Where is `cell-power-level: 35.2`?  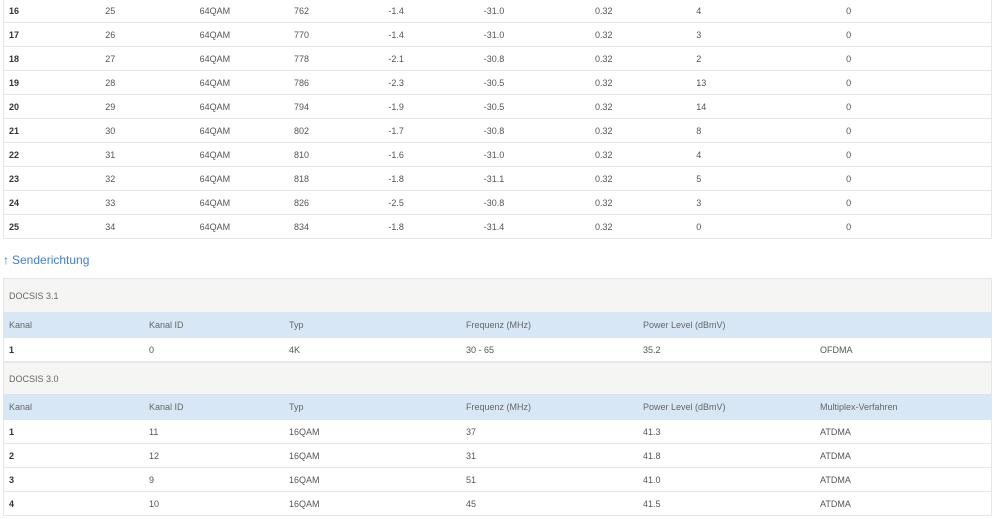
cell-power-level: 35.2 is located at coordinates (652, 349).